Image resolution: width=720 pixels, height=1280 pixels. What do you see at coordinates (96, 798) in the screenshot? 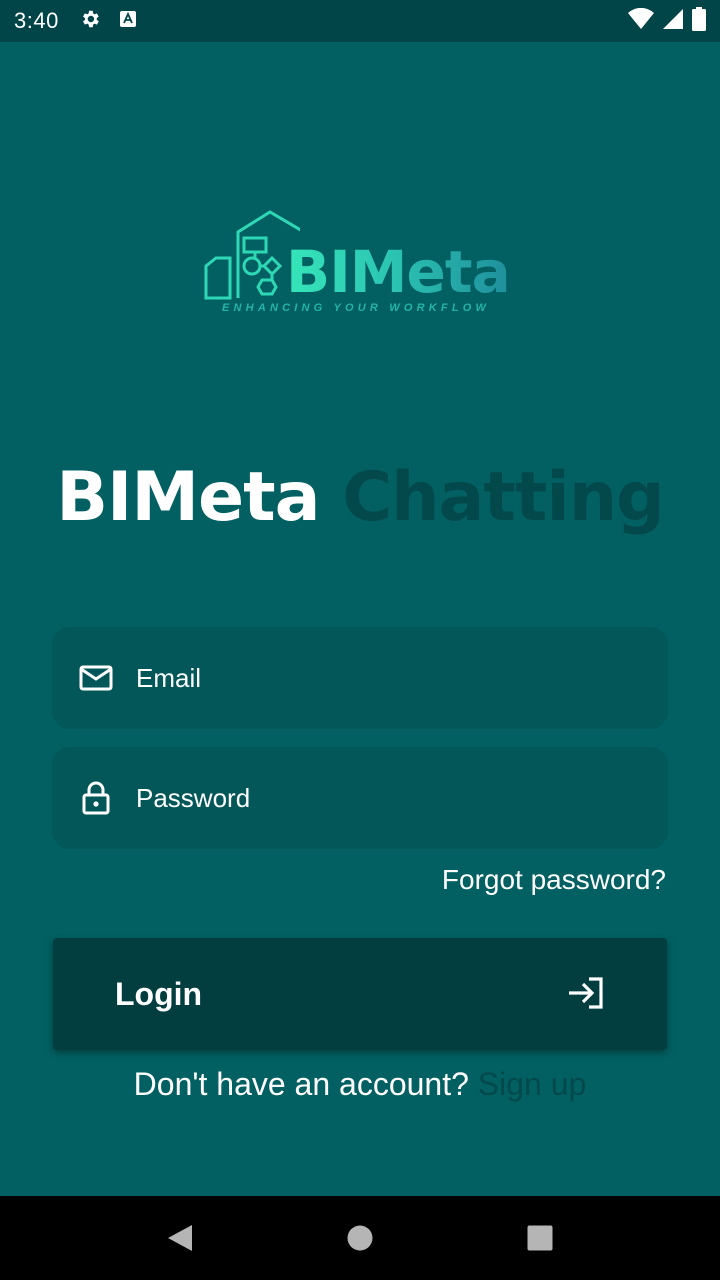
I see `lock-icon` at bounding box center [96, 798].